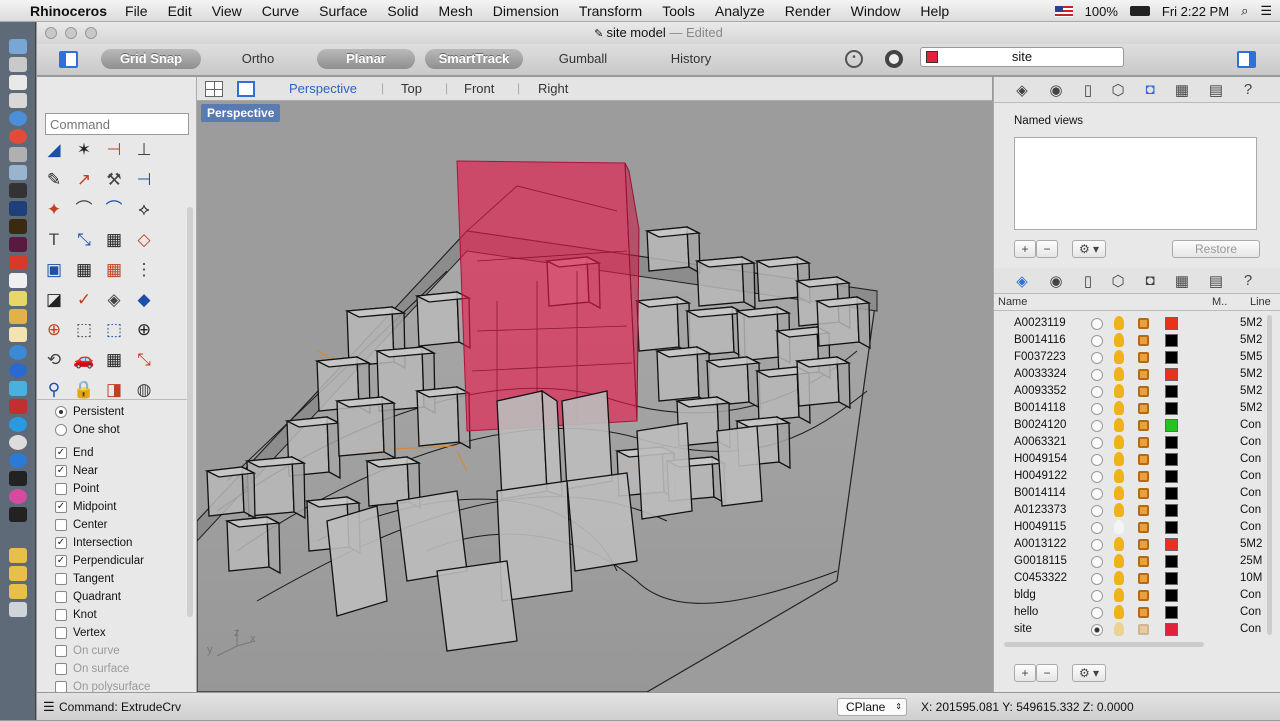 The height and width of the screenshot is (721, 1280). Describe the element at coordinates (1219, 302) in the screenshot. I see `layer-col-material: M..` at that location.